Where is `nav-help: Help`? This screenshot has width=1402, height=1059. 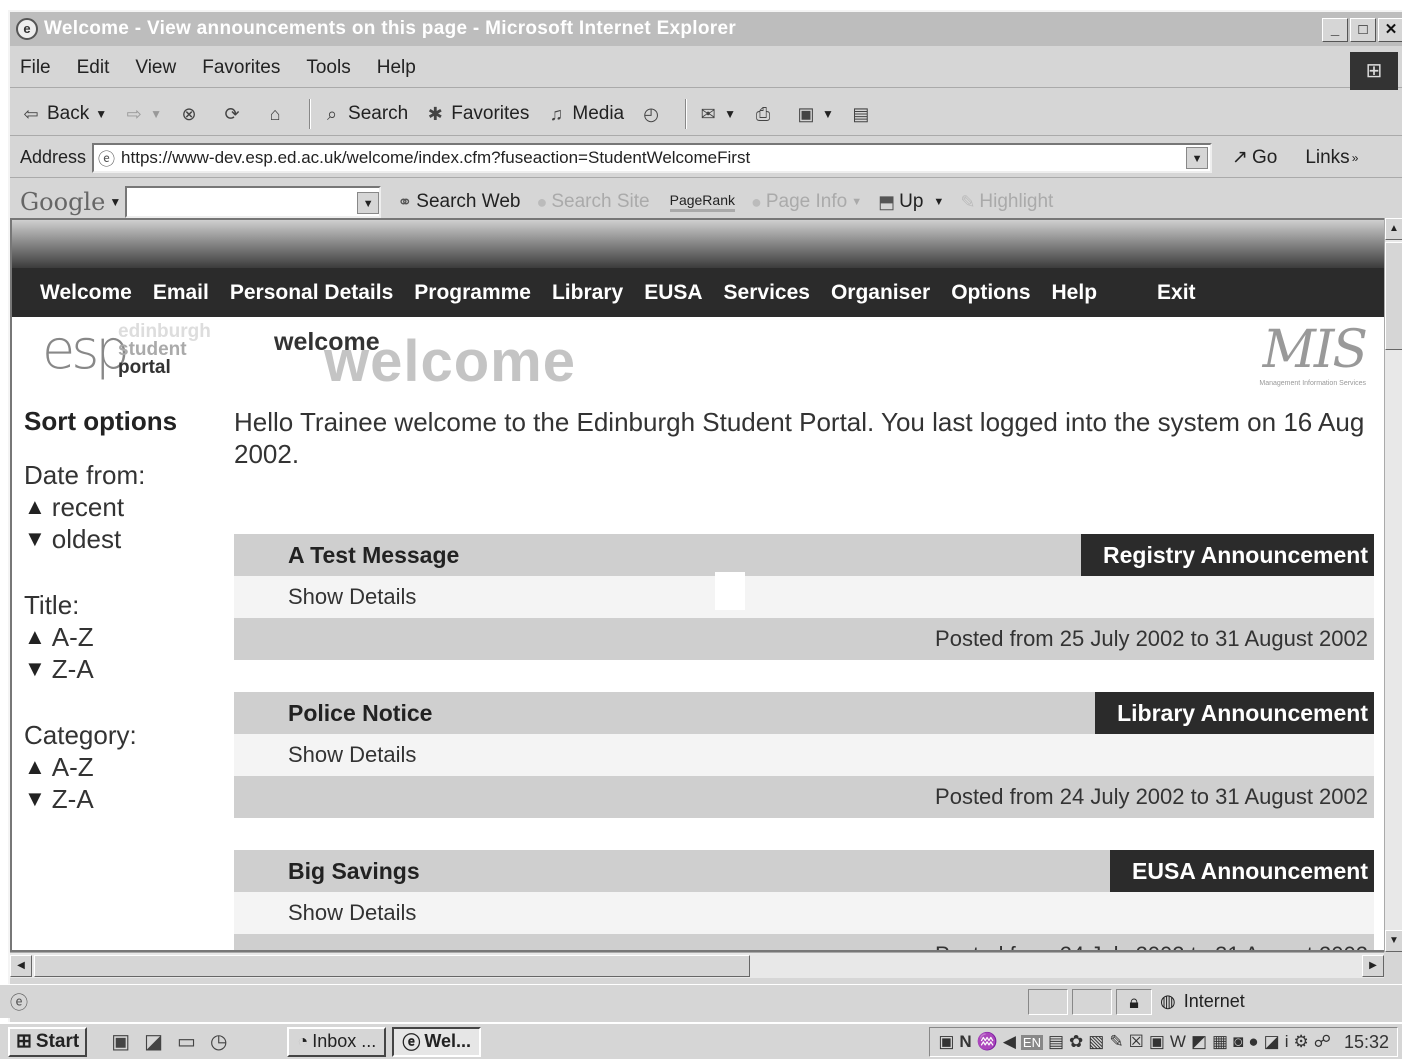
nav-help: Help is located at coordinates (1075, 293).